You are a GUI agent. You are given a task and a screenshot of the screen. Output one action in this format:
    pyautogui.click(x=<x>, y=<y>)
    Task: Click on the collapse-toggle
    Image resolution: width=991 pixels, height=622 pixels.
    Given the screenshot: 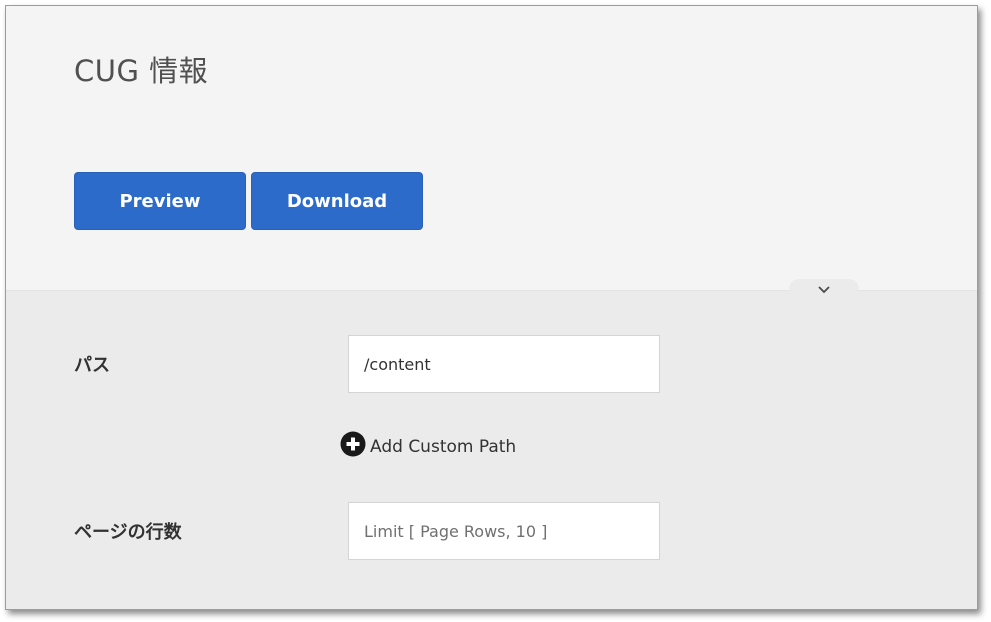 What is the action you would take?
    pyautogui.click(x=824, y=290)
    